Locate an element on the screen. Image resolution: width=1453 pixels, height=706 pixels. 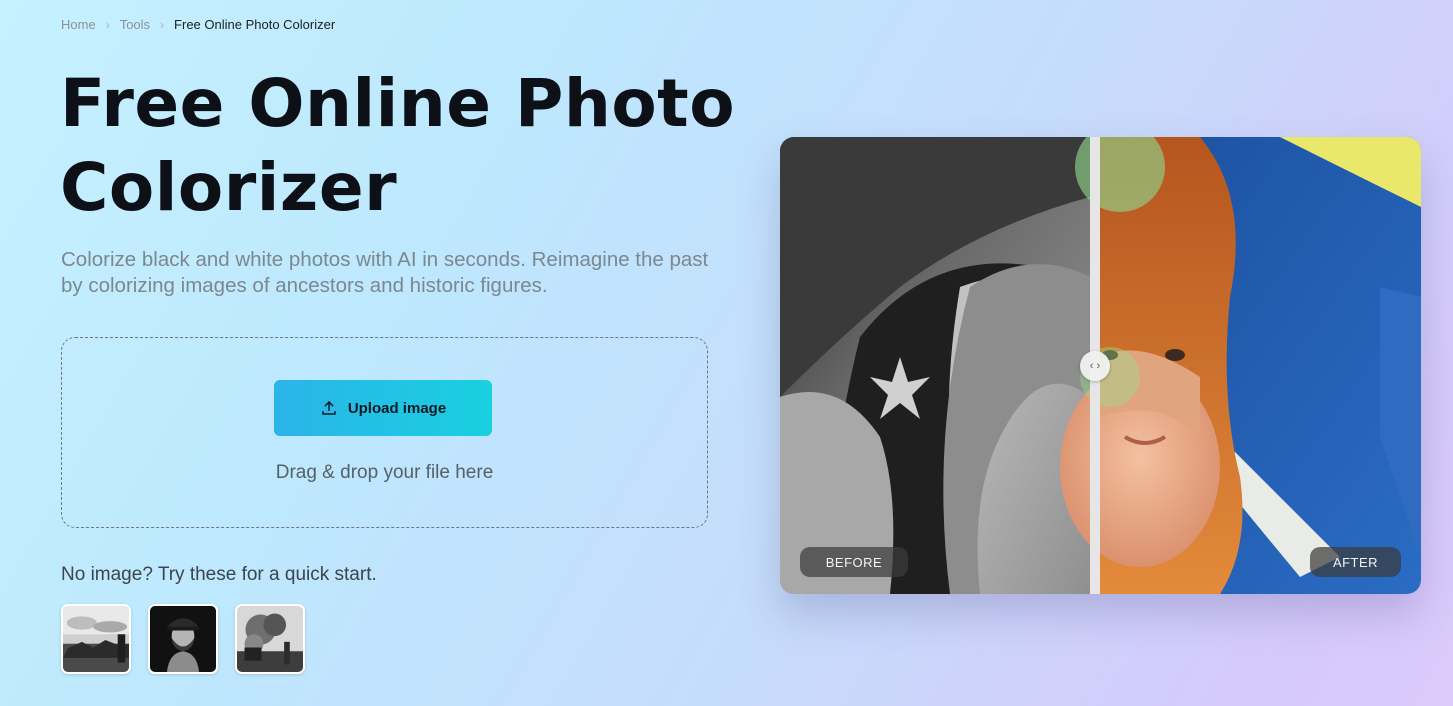
sample-images is located at coordinates (183, 639).